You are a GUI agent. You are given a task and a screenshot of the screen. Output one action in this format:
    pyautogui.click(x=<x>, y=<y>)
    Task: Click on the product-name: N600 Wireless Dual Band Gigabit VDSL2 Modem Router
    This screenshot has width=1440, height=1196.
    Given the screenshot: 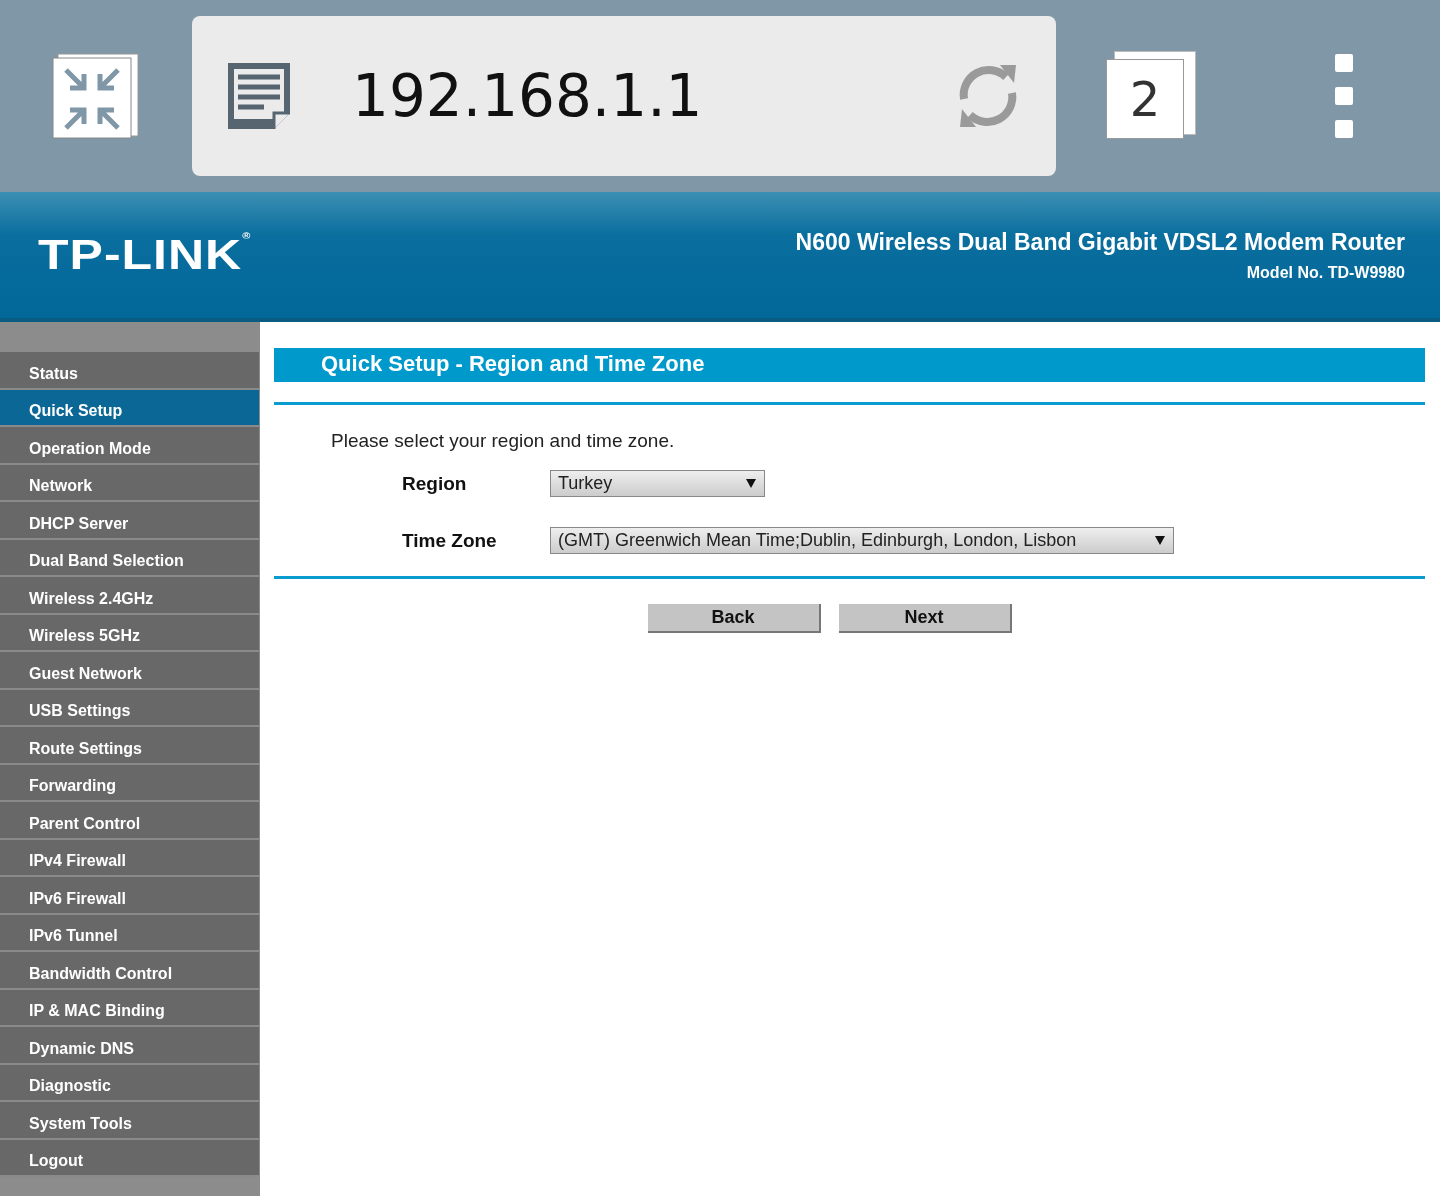 What is the action you would take?
    pyautogui.click(x=1100, y=242)
    